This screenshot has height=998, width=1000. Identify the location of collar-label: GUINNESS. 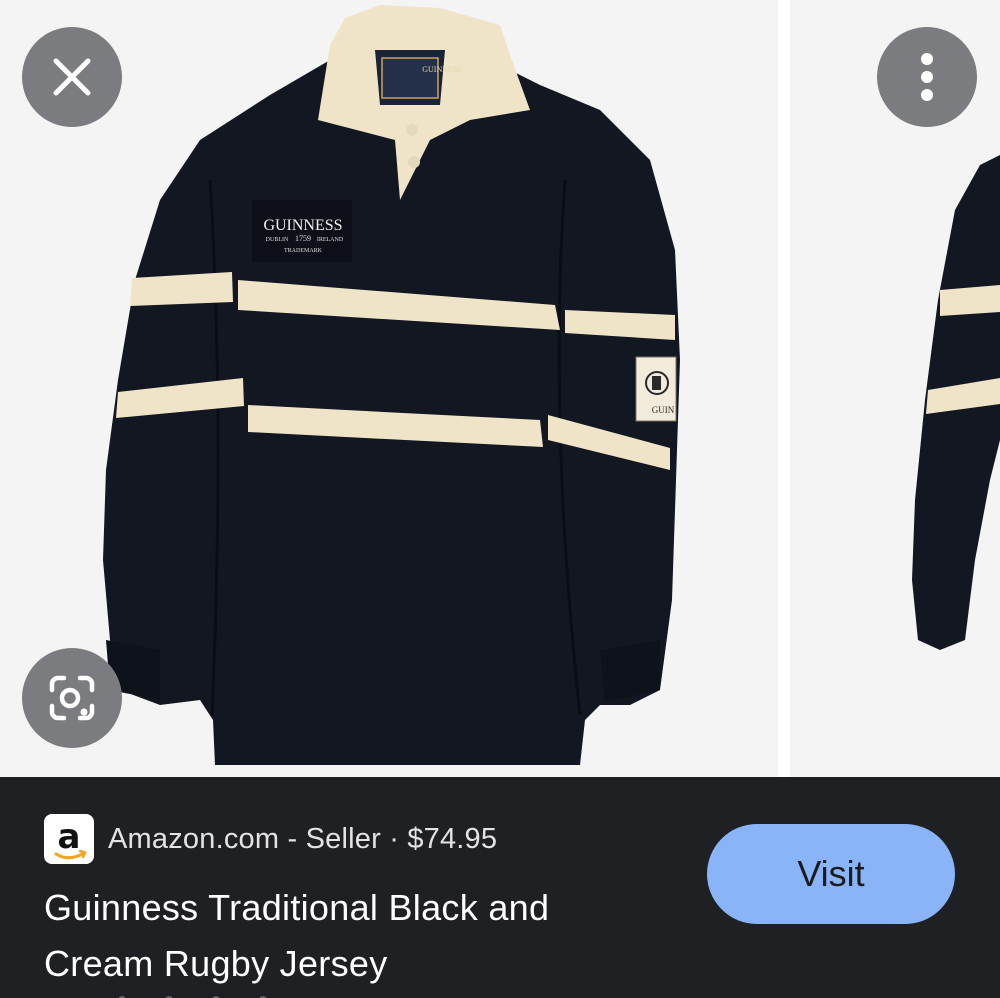
(442, 69).